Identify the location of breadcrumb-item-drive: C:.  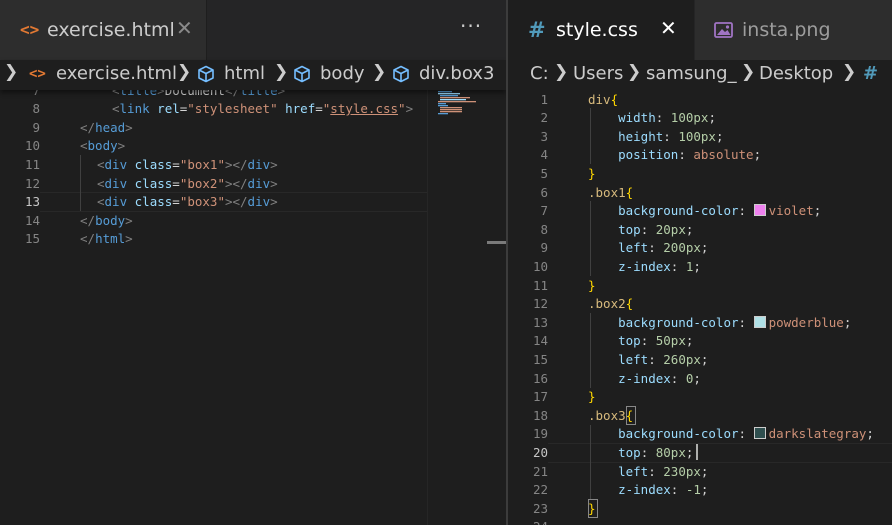
(539, 73).